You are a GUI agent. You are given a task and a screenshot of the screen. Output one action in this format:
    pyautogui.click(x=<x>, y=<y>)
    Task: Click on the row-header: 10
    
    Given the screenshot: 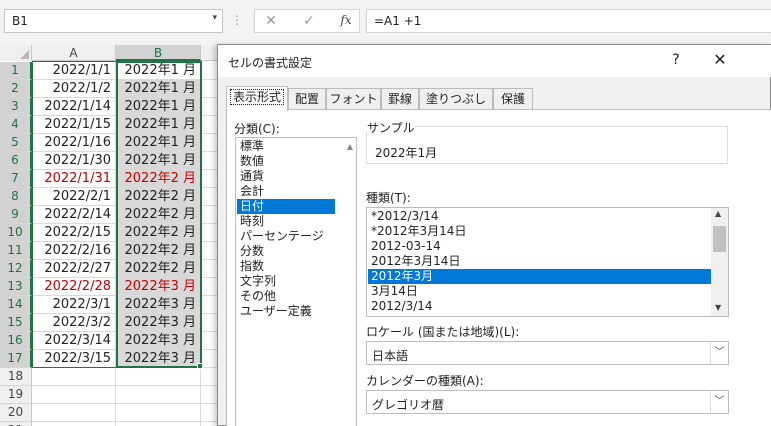 What is the action you would take?
    pyautogui.click(x=16, y=233)
    